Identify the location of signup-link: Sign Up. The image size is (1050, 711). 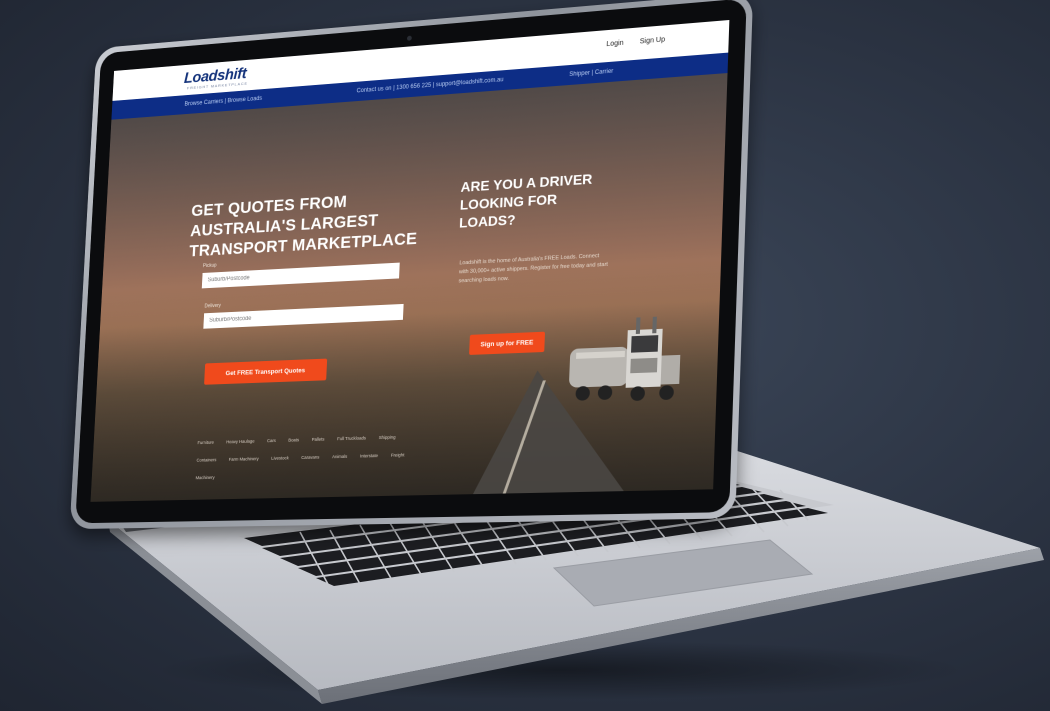
(653, 40).